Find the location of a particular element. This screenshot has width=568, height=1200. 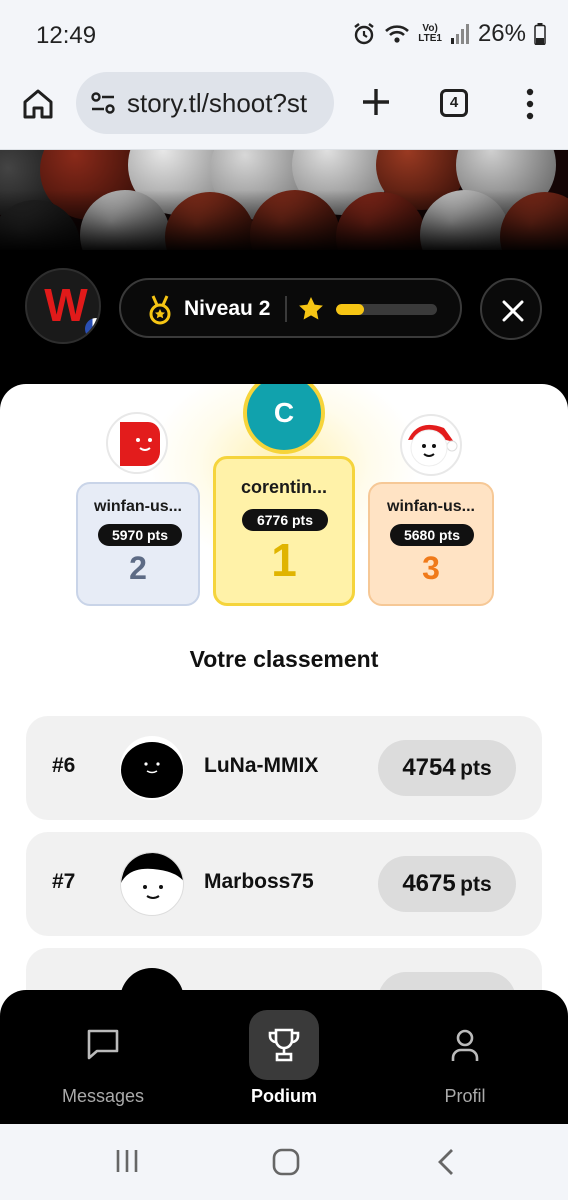

site-settings-icon is located at coordinates (103, 103).